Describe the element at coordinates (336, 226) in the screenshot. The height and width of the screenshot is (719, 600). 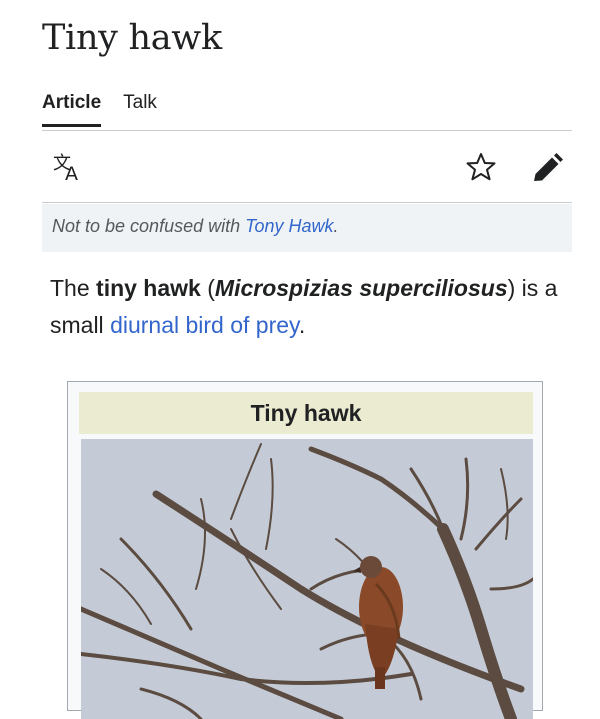
I see `hatnote-end: .` at that location.